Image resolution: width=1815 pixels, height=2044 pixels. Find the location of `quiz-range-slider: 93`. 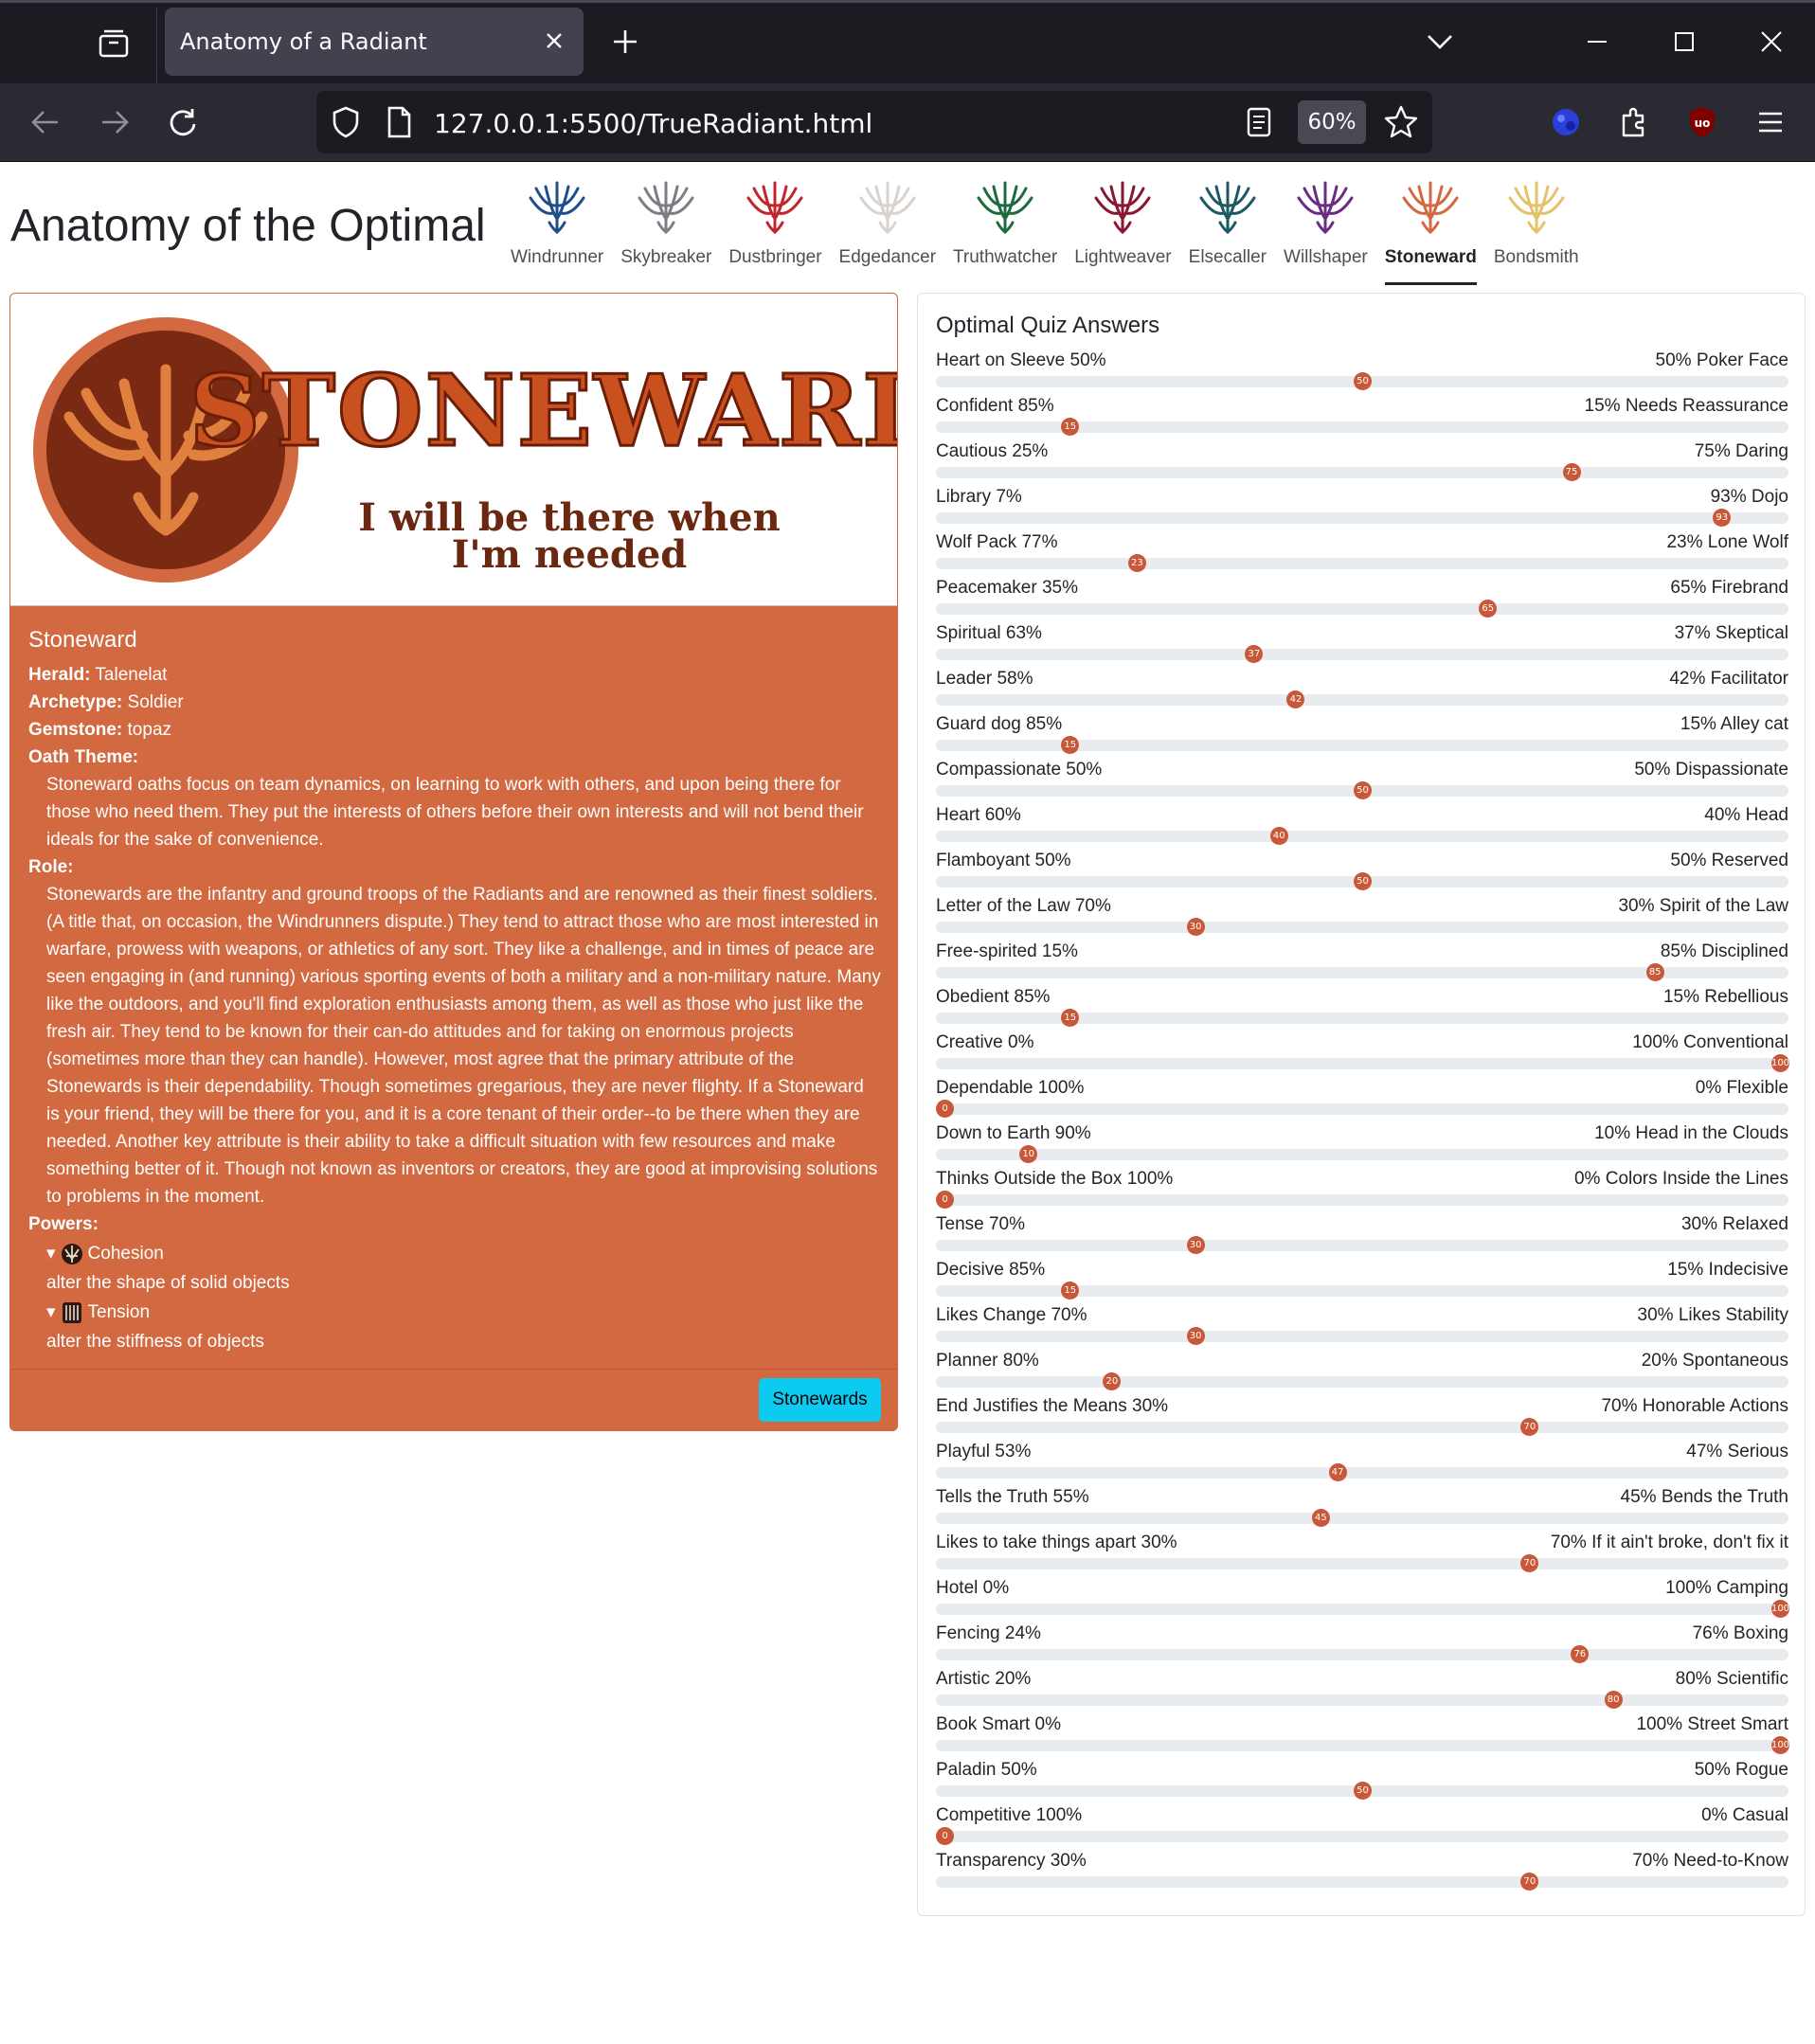

quiz-range-slider: 93 is located at coordinates (1362, 518).